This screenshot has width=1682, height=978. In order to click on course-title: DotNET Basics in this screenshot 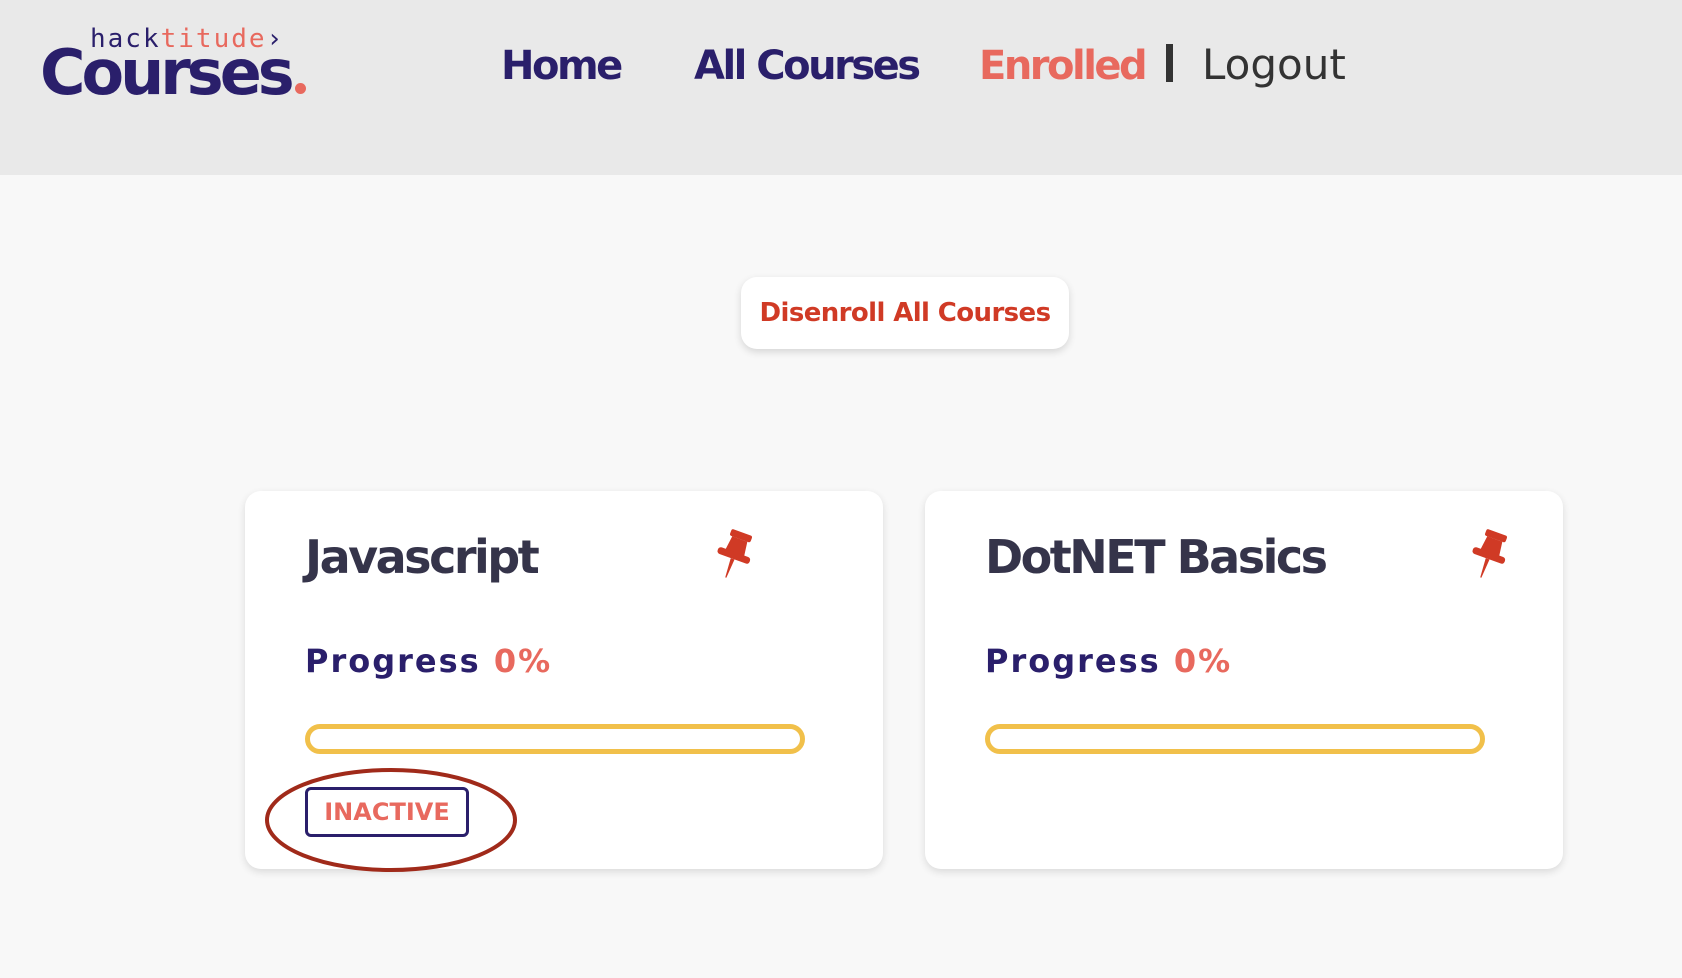, I will do `click(1156, 557)`.